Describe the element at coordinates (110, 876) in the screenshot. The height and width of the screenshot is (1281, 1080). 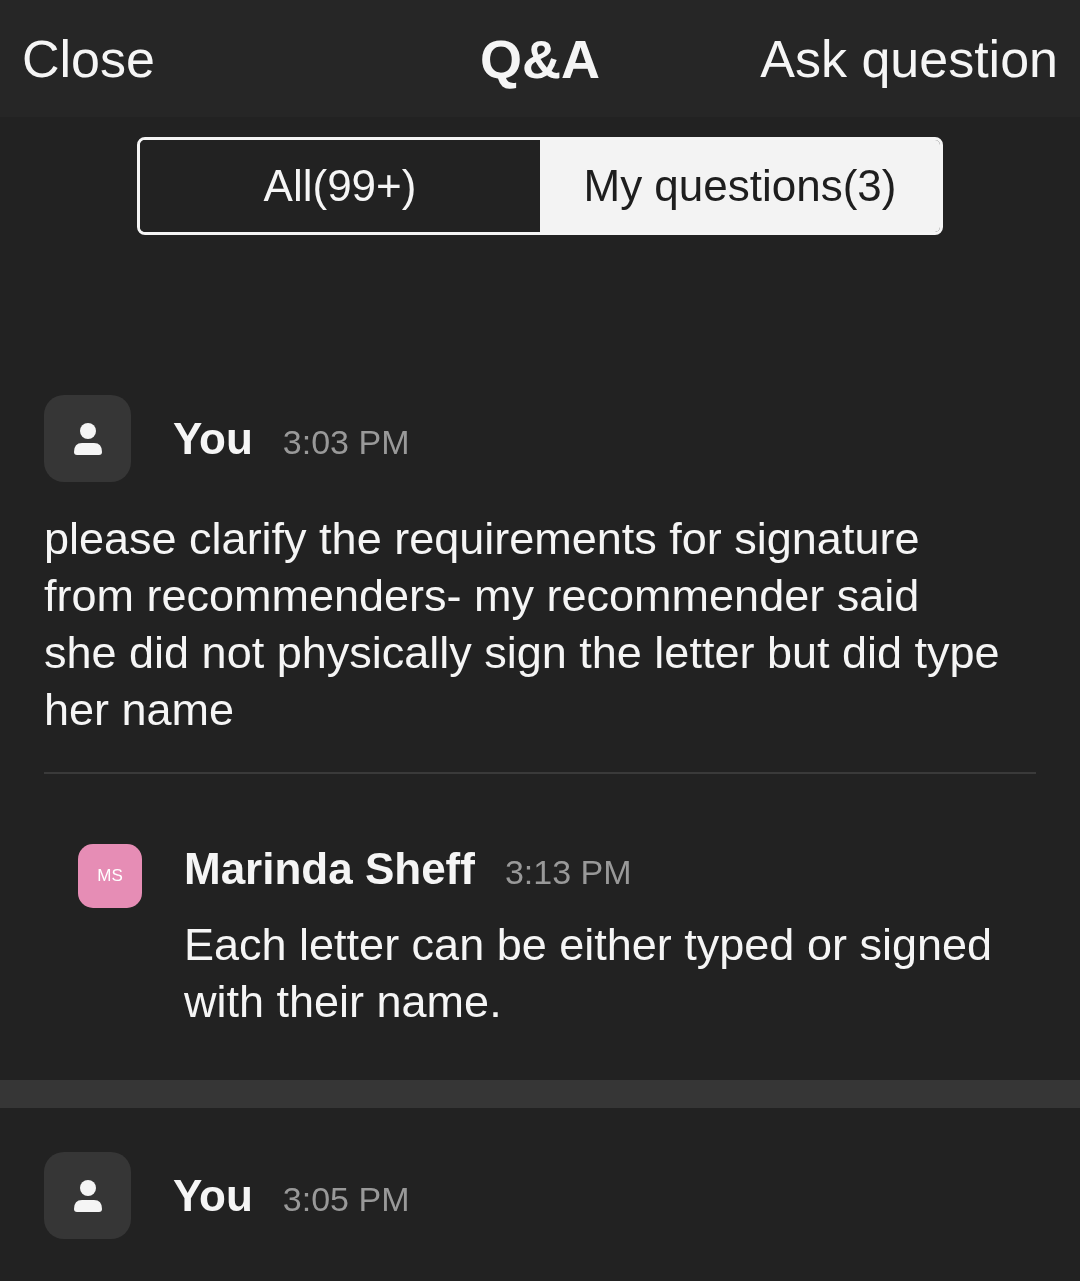
I see `avatar: MS` at that location.